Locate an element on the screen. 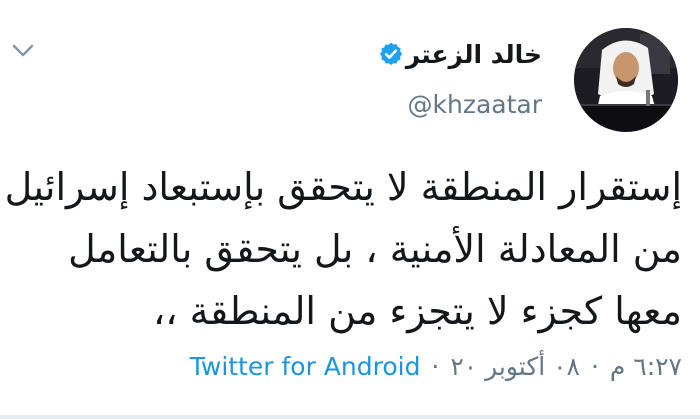 The image size is (700, 419). chevron-down-icon is located at coordinates (23, 51).